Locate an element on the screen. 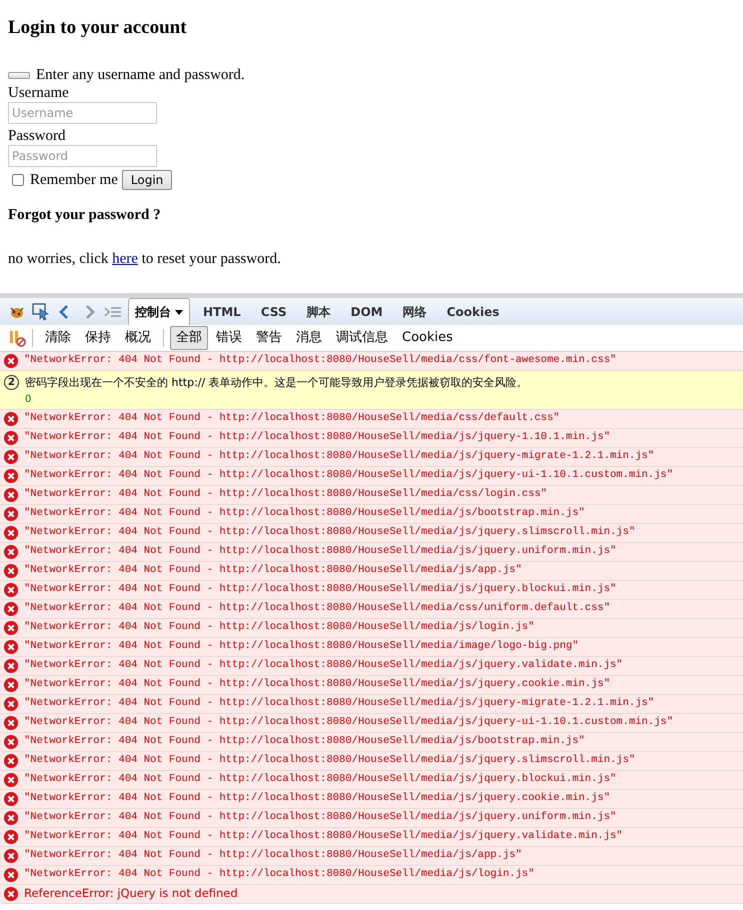 This screenshot has height=910, width=743. input-field: Password is located at coordinates (82, 155).